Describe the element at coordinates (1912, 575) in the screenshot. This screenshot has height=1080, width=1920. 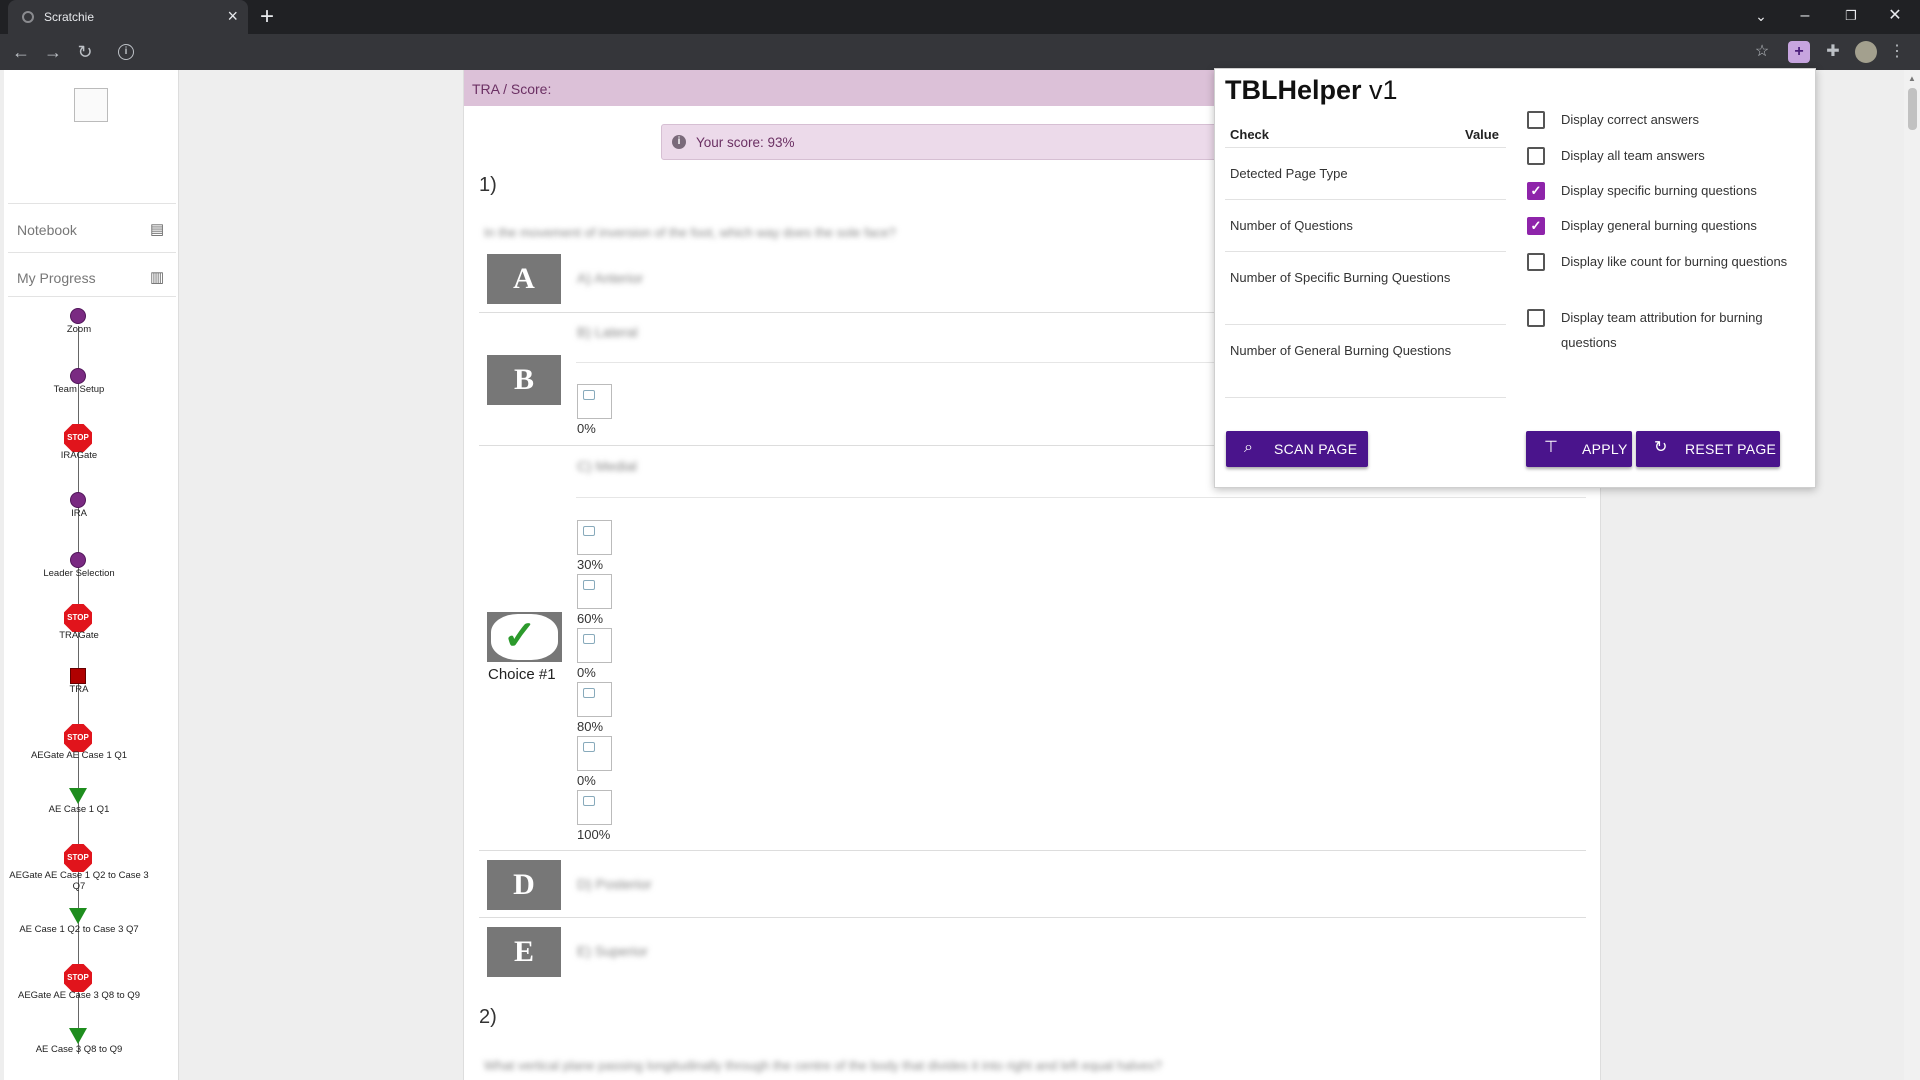
I see `page-scrollbar: ▲` at that location.